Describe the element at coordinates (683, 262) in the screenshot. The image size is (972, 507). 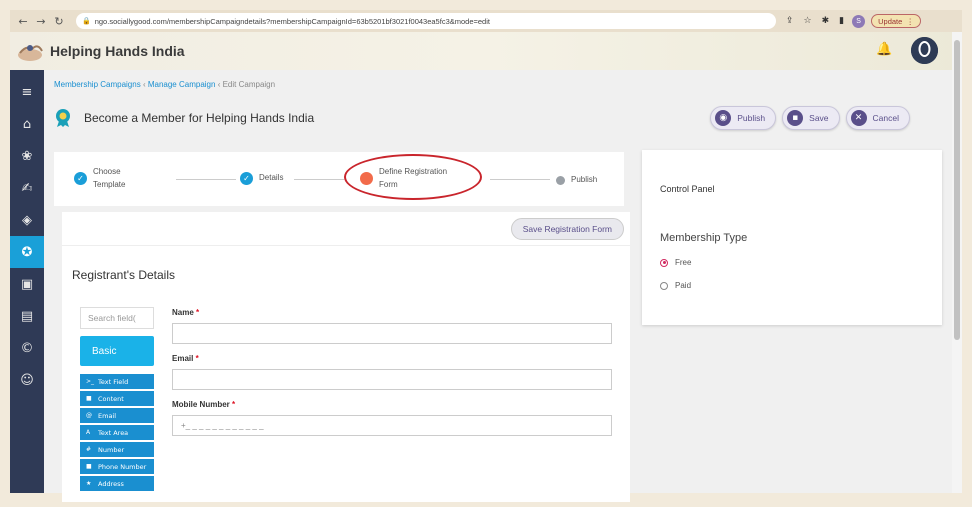
I see `option-label: Free` at that location.